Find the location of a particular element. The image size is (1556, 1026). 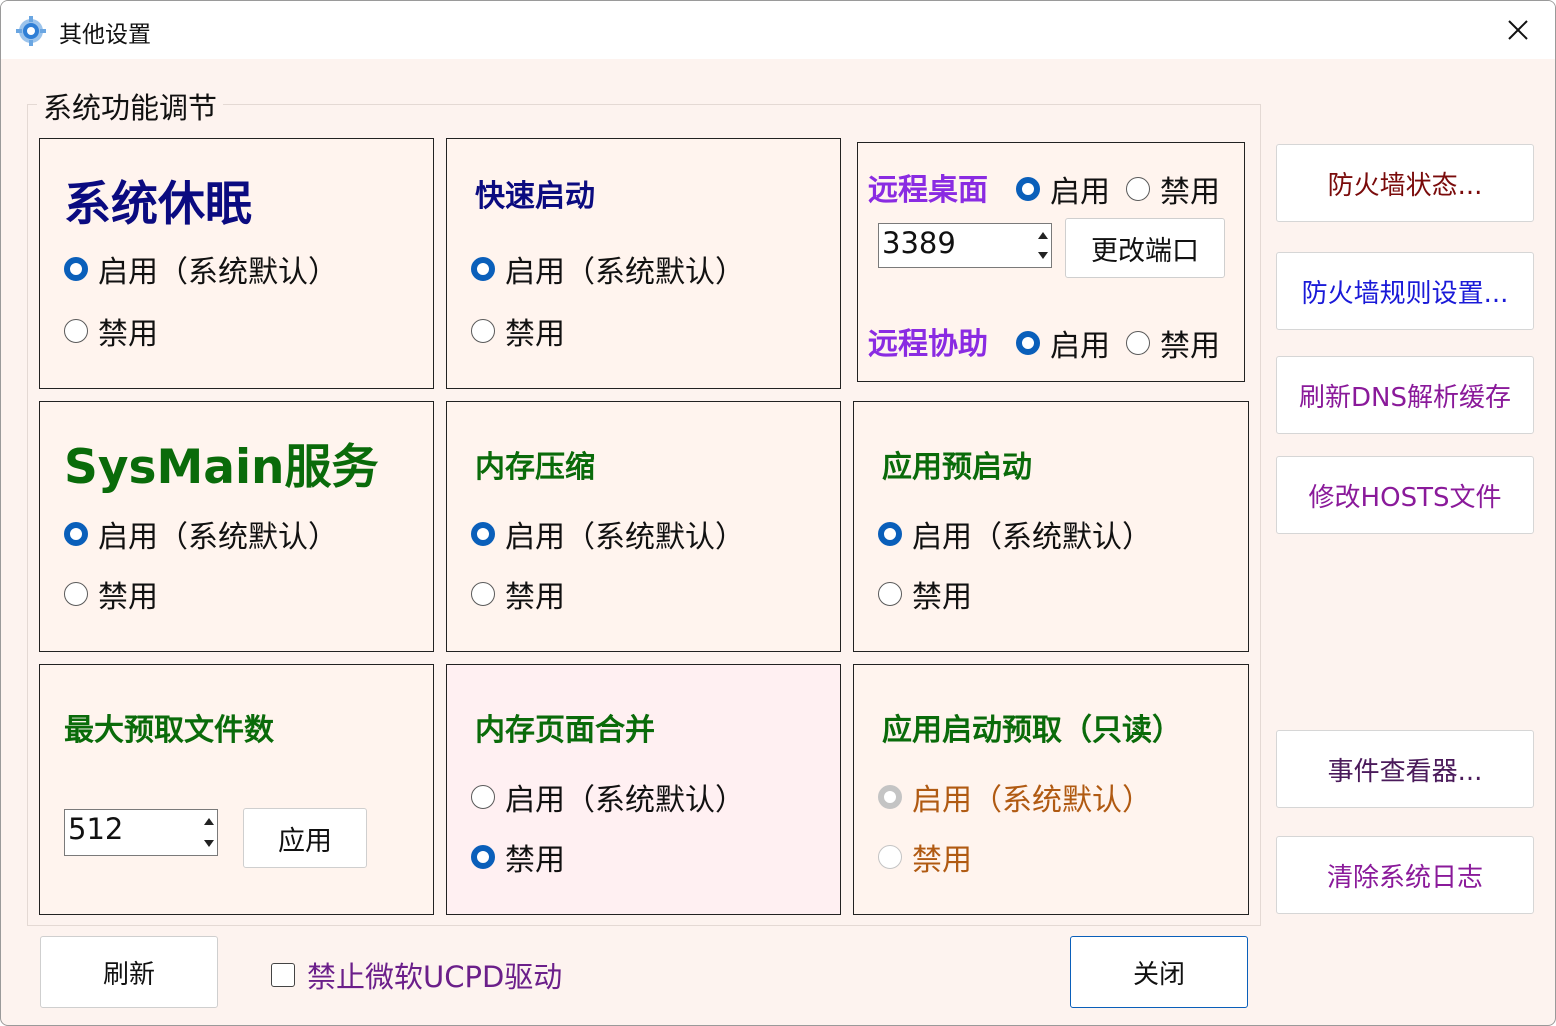

ucpd-checkbox: 禁止微软UCPD驱动 is located at coordinates (416, 975).